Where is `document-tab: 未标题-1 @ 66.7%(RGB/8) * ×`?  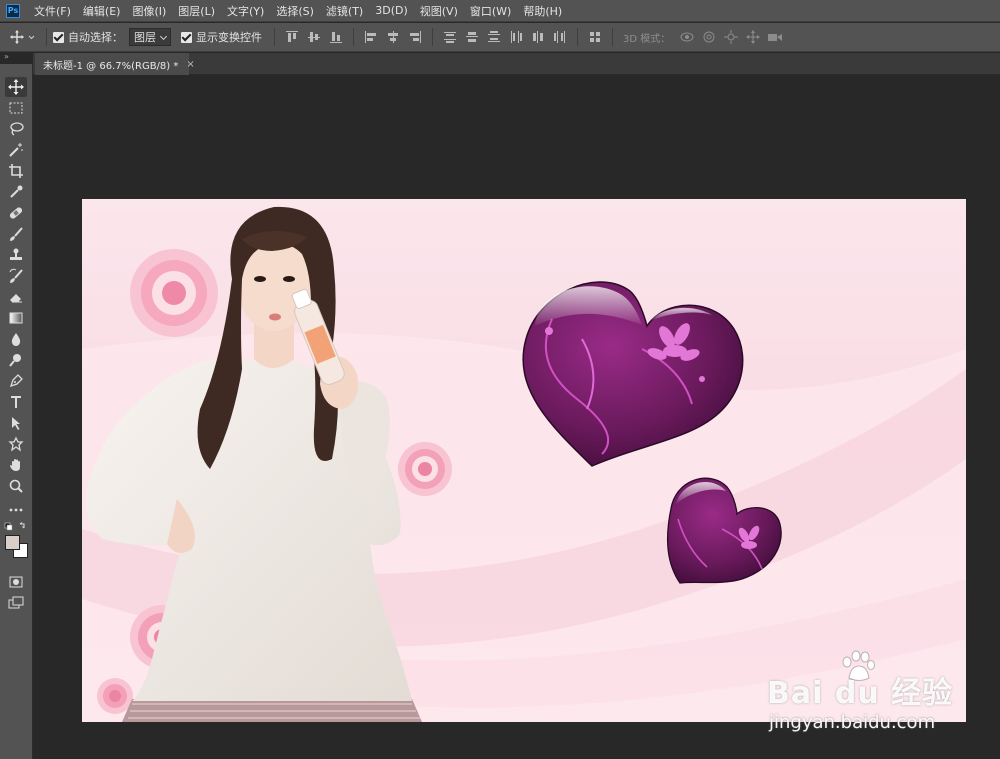 document-tab: 未标题-1 @ 66.7%(RGB/8) * × is located at coordinates (115, 64).